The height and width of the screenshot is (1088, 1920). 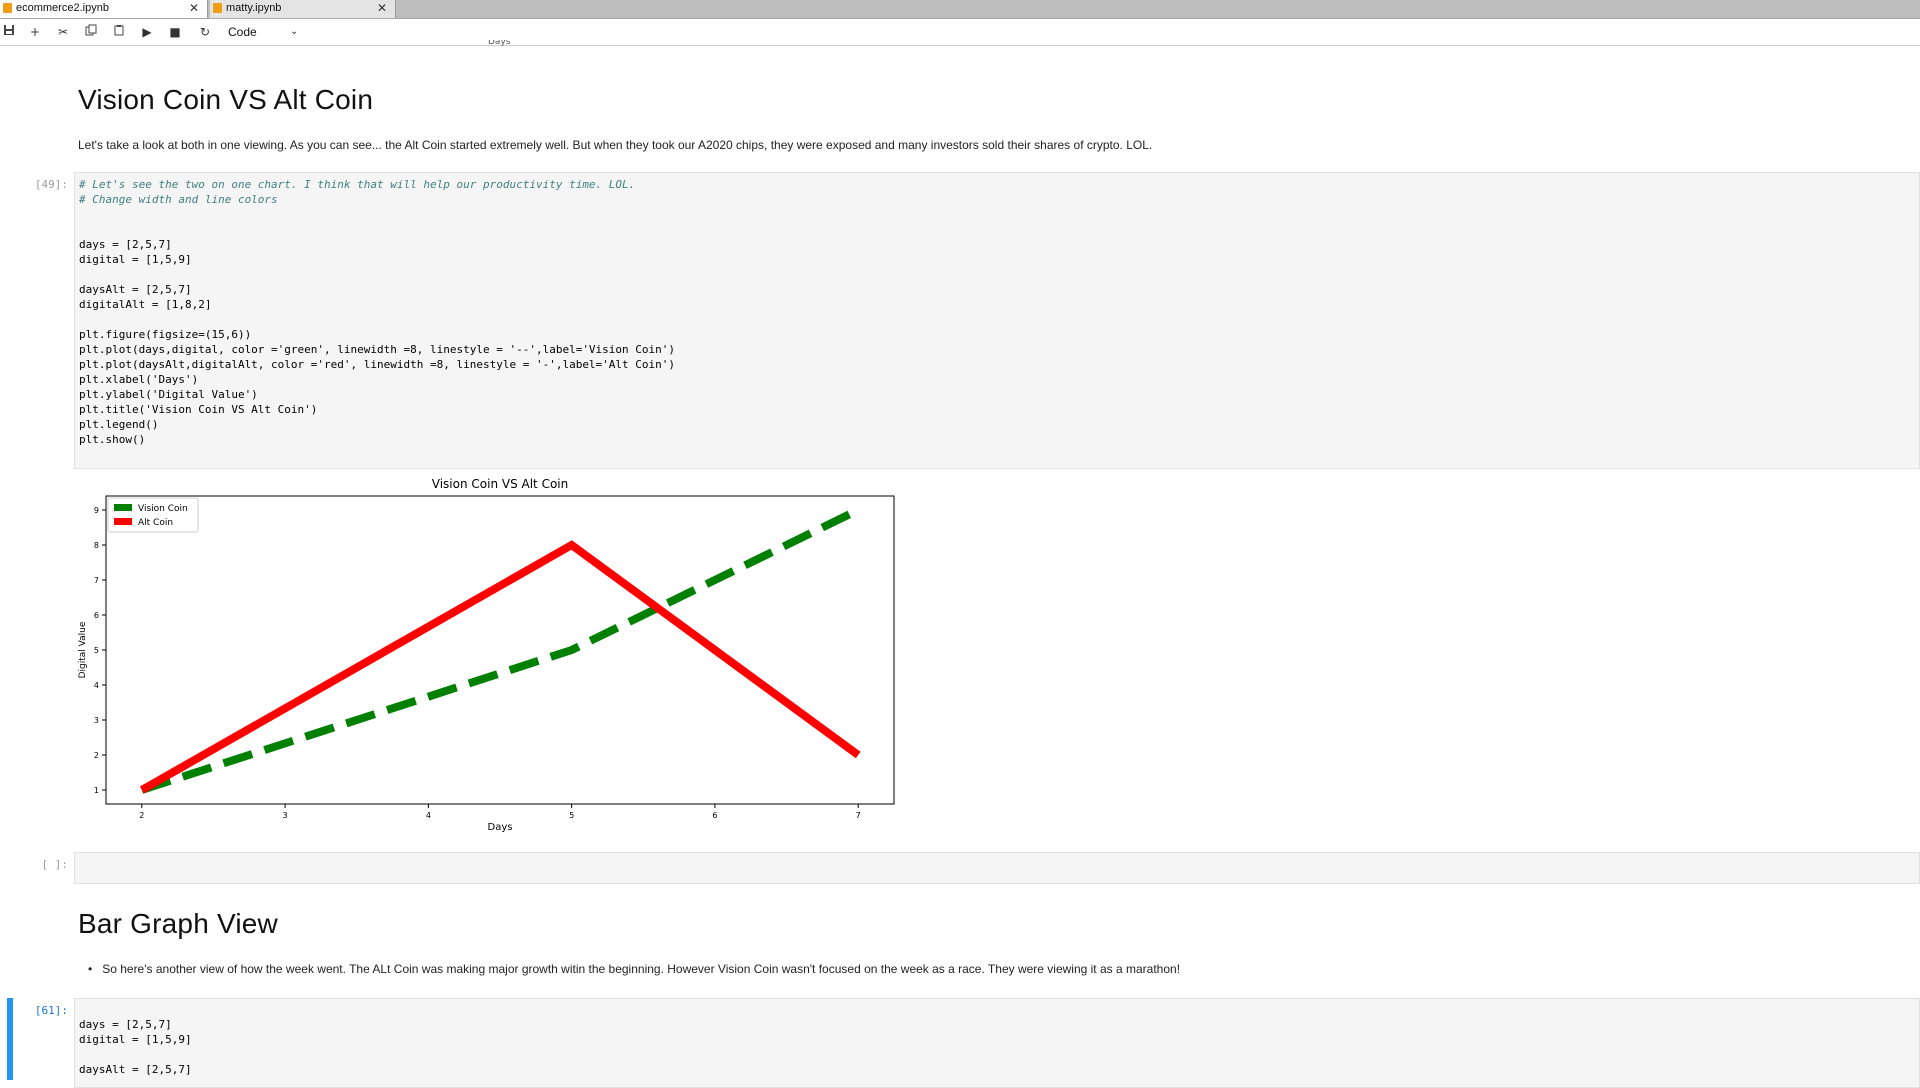 What do you see at coordinates (96, 720) in the screenshot?
I see `y-tick-label: 3` at bounding box center [96, 720].